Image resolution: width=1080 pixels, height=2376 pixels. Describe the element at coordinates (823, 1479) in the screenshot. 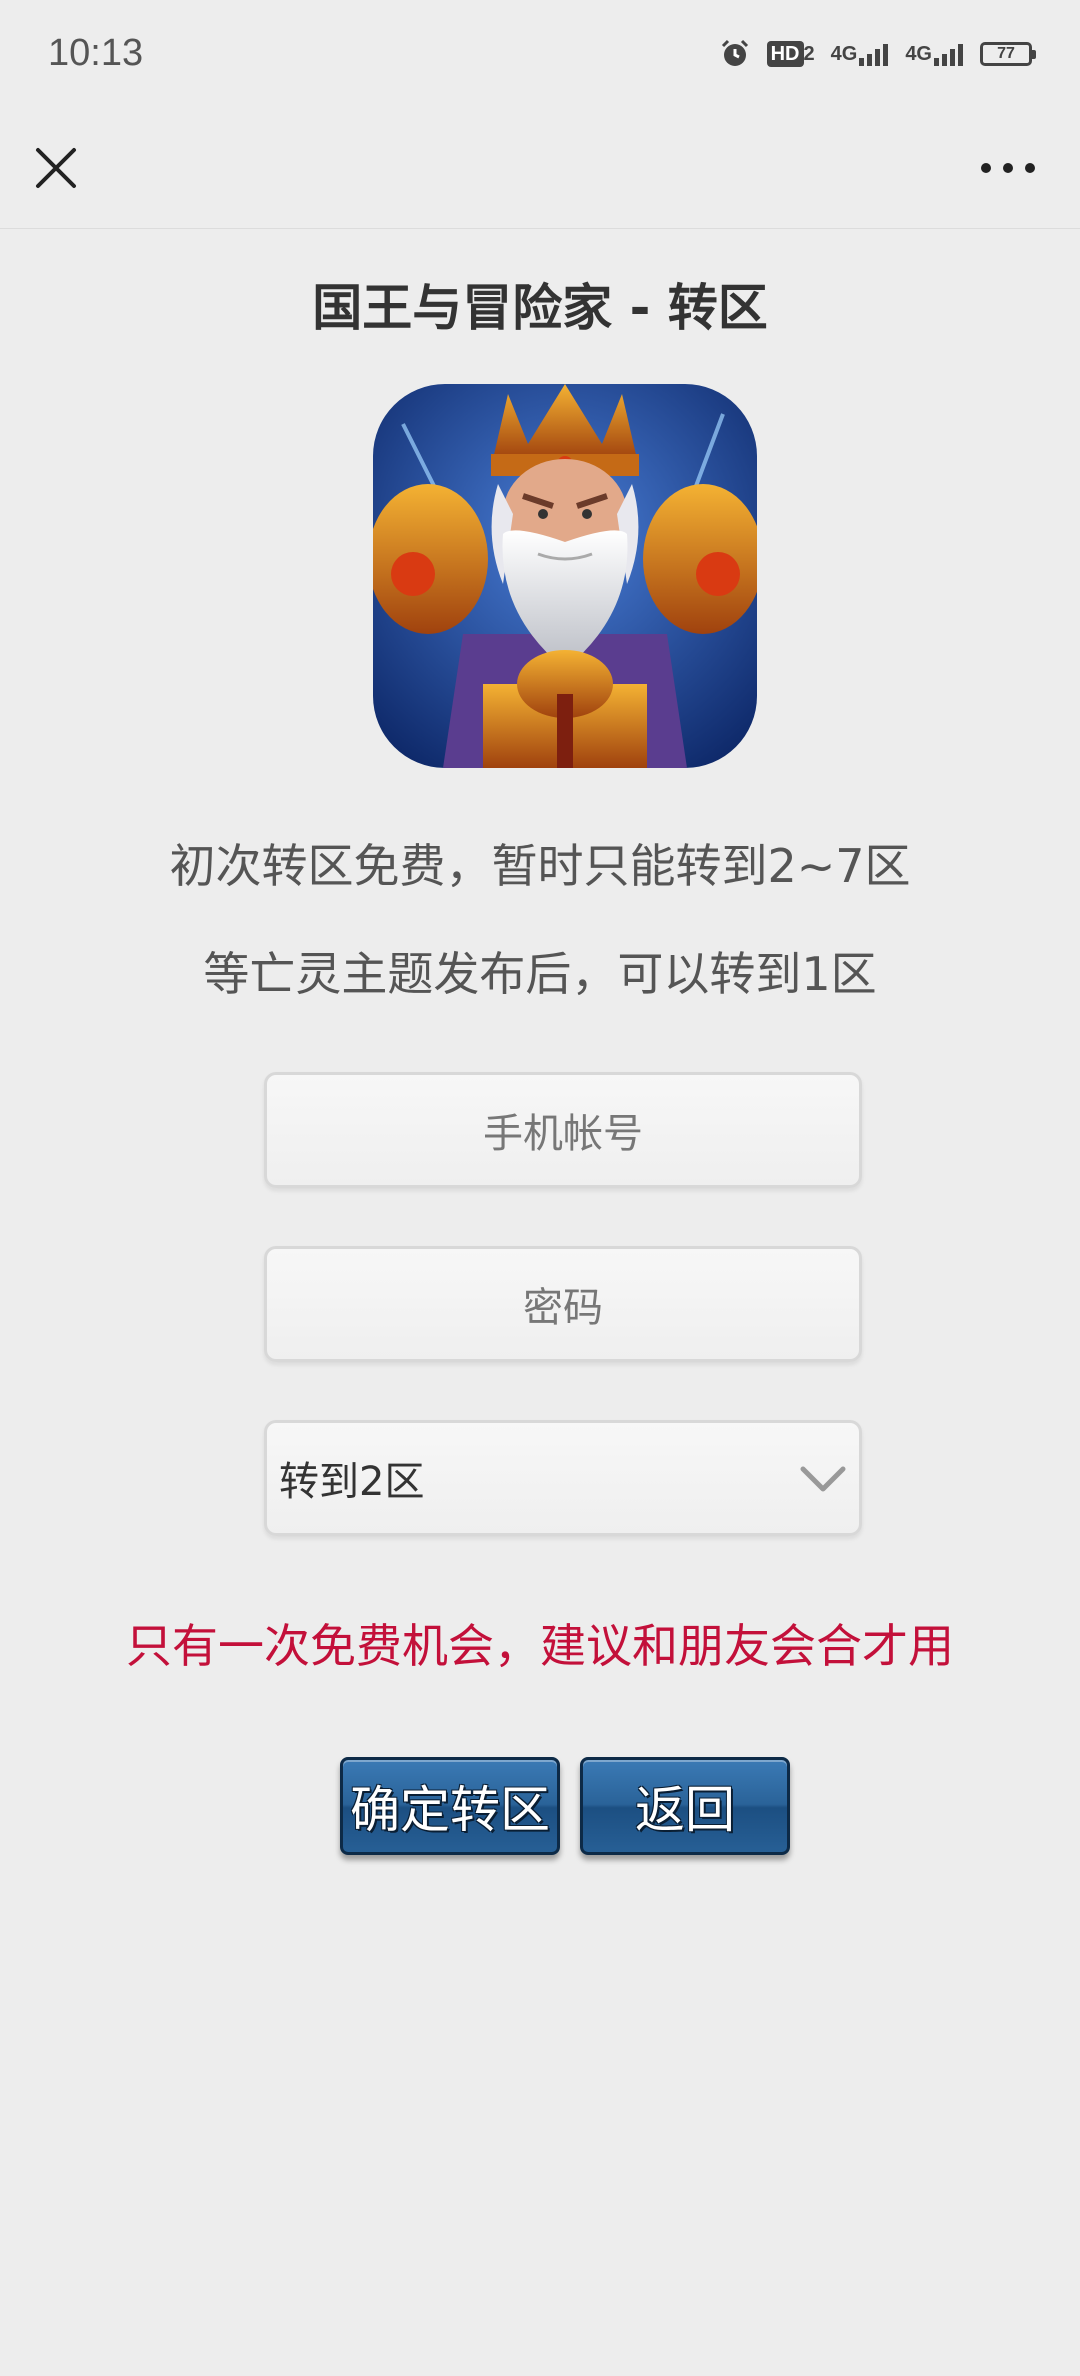

I see `chevron-down-icon` at that location.